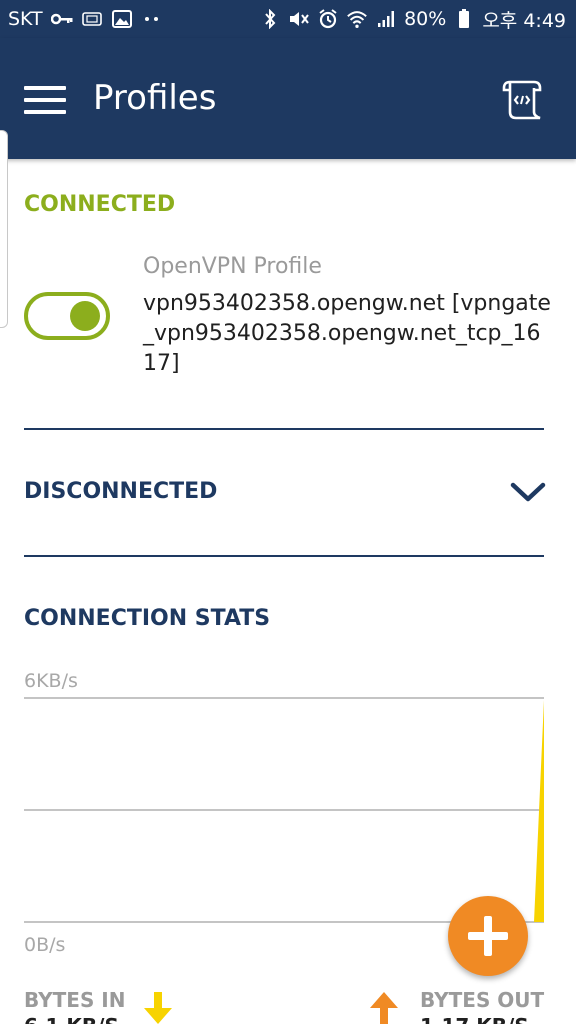 The height and width of the screenshot is (1024, 576). I want to click on connection-stats-heading: CONNECTION STATS, so click(147, 618).